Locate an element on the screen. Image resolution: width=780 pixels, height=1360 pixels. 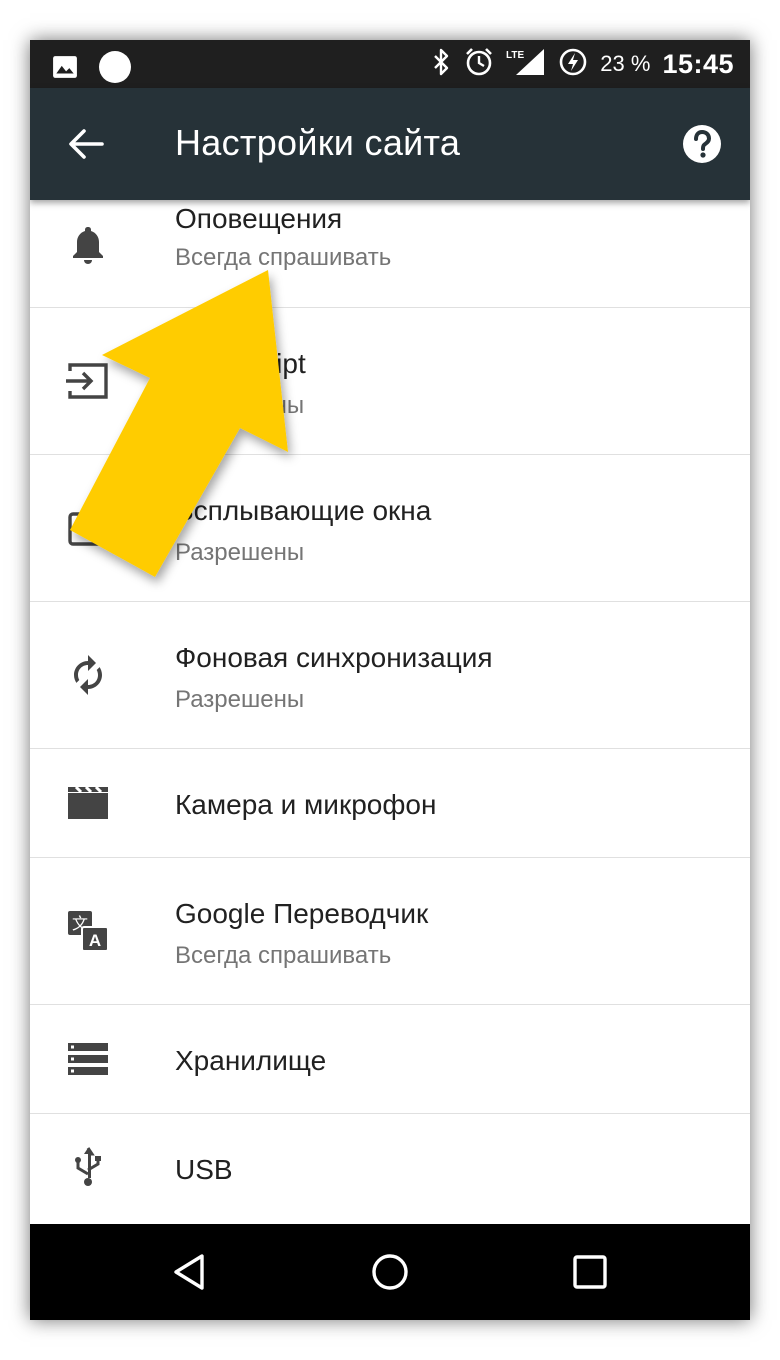
sync-icon is located at coordinates (88, 675).